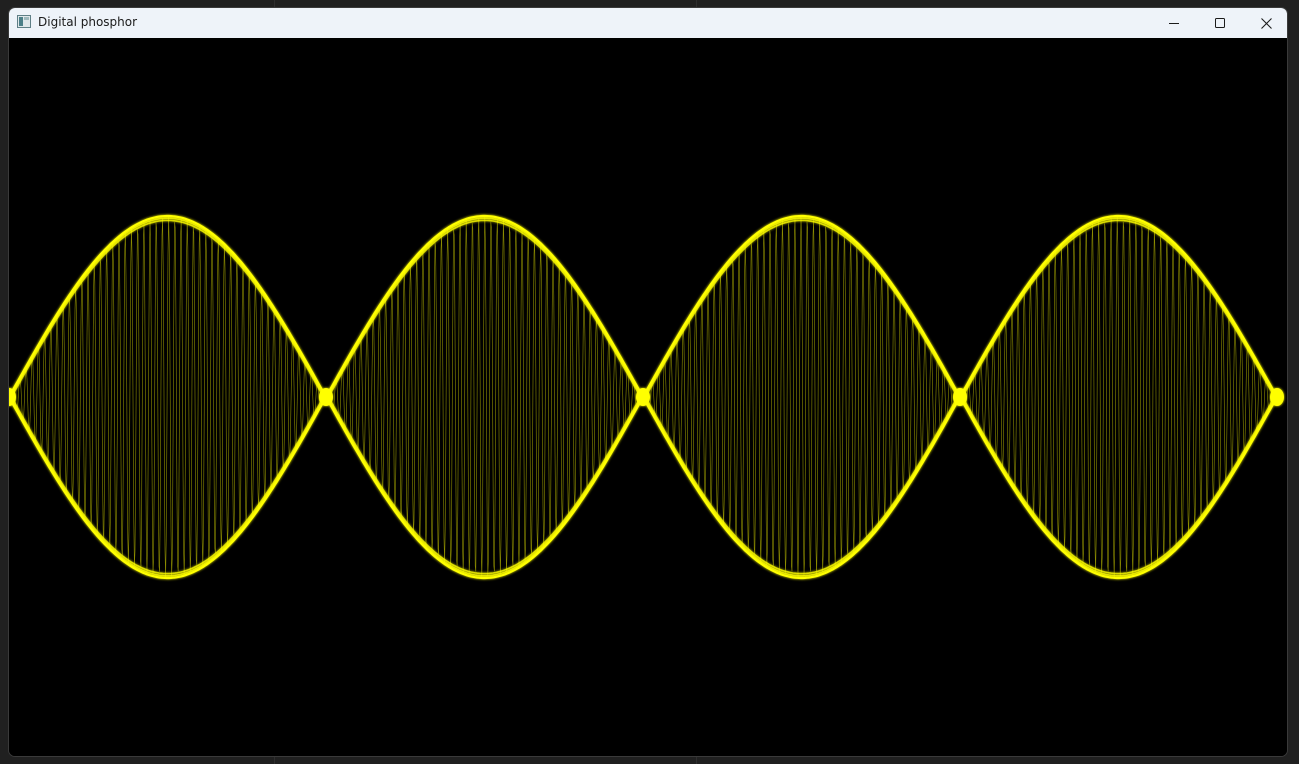  I want to click on minimize-button, so click(1174, 23).